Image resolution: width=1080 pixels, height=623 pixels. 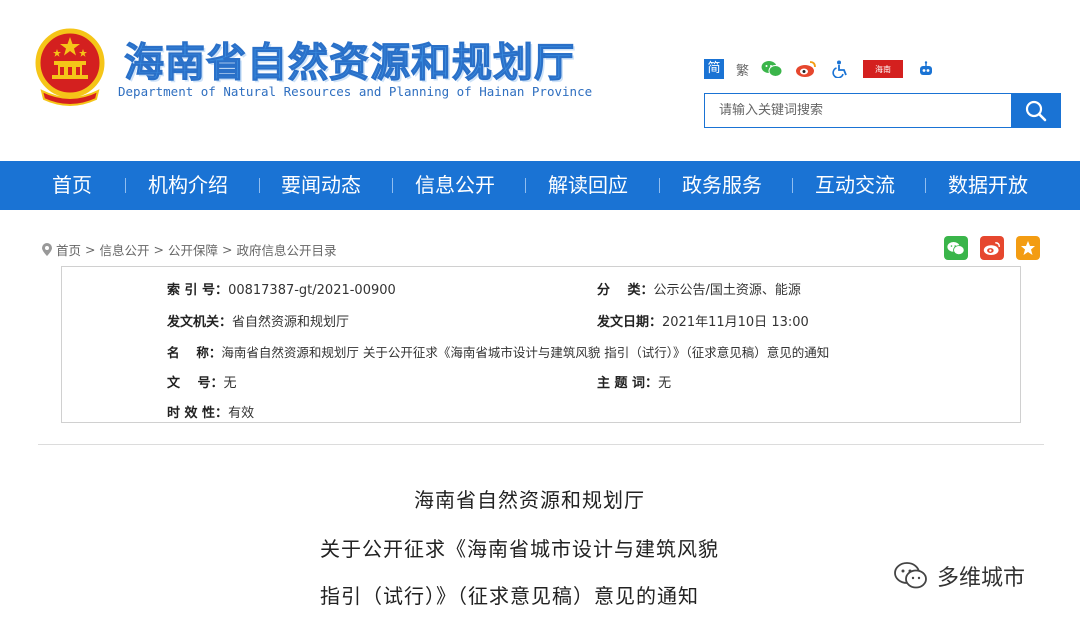 I want to click on search-input, so click(x=865, y=110).